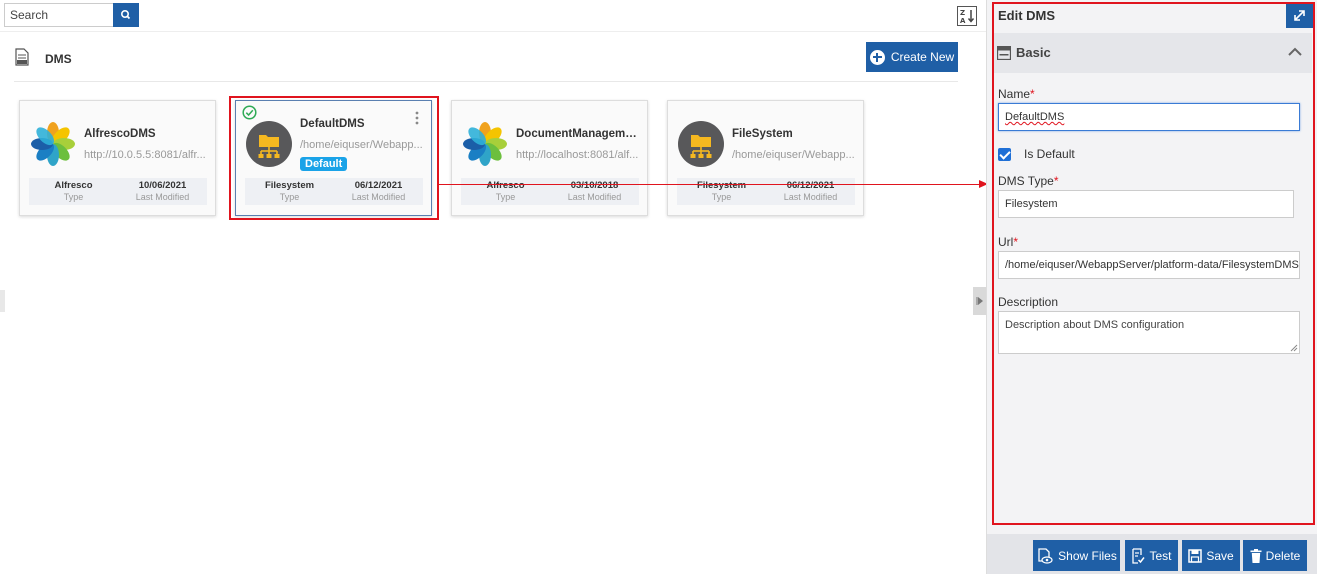  Describe the element at coordinates (1139, 555) in the screenshot. I see `test-icon` at that location.